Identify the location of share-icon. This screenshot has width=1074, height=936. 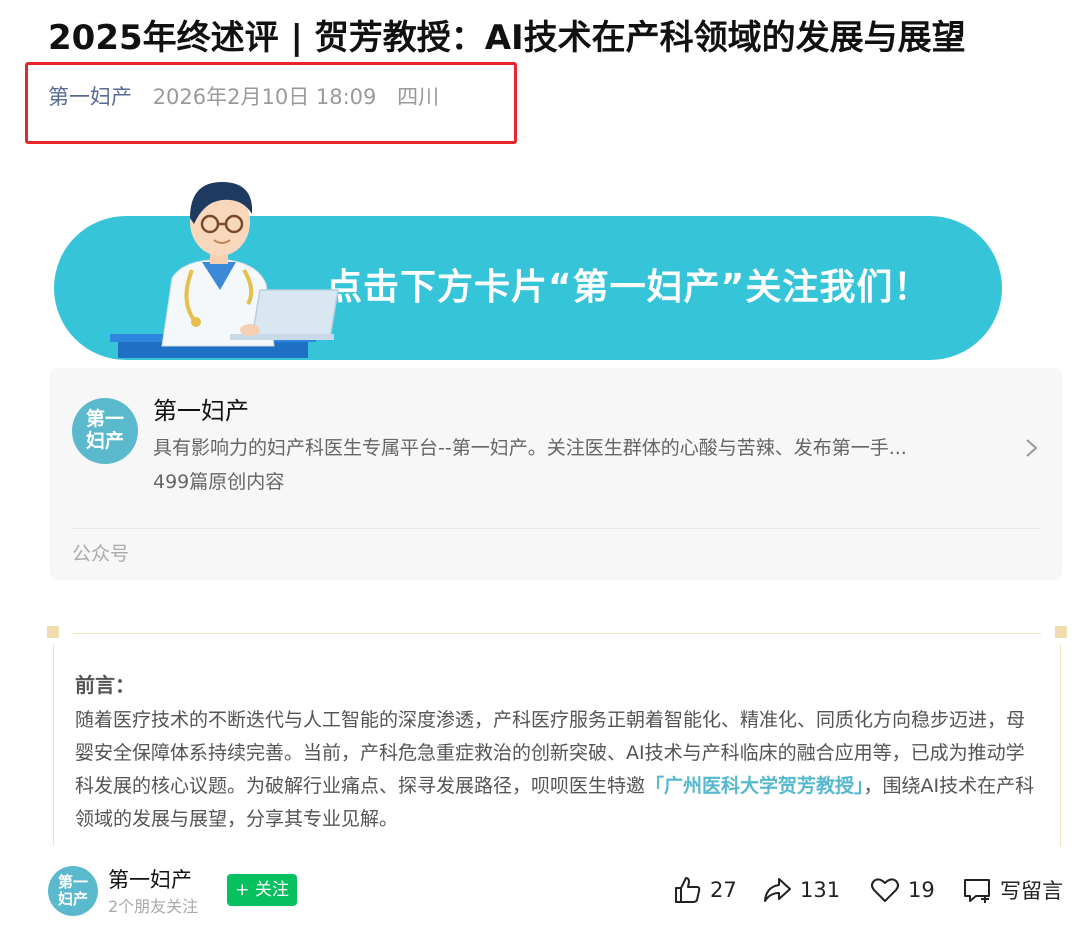
(777, 890).